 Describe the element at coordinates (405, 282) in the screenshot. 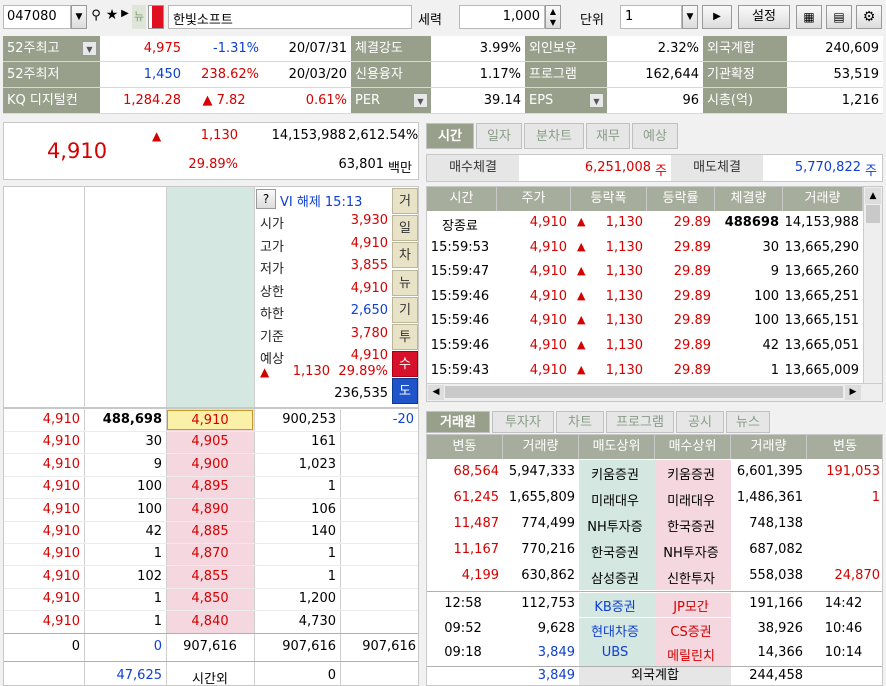

I see `side-tab-3: 뉴` at that location.